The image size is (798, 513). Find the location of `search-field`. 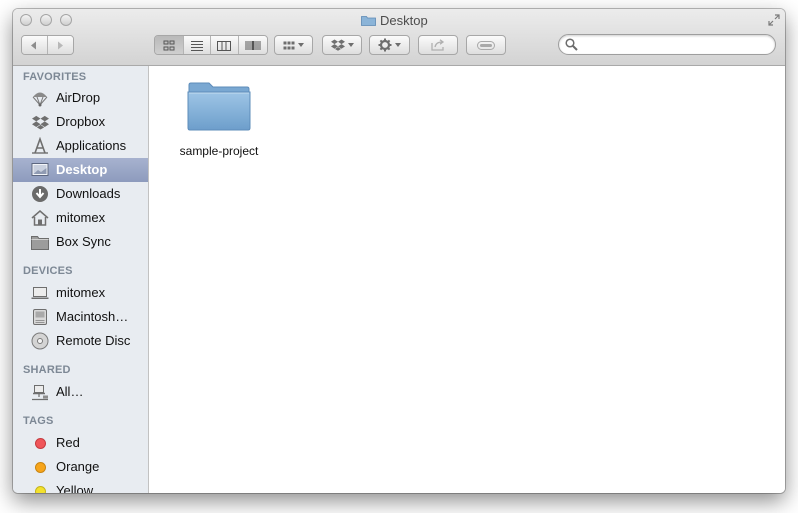

search-field is located at coordinates (667, 44).